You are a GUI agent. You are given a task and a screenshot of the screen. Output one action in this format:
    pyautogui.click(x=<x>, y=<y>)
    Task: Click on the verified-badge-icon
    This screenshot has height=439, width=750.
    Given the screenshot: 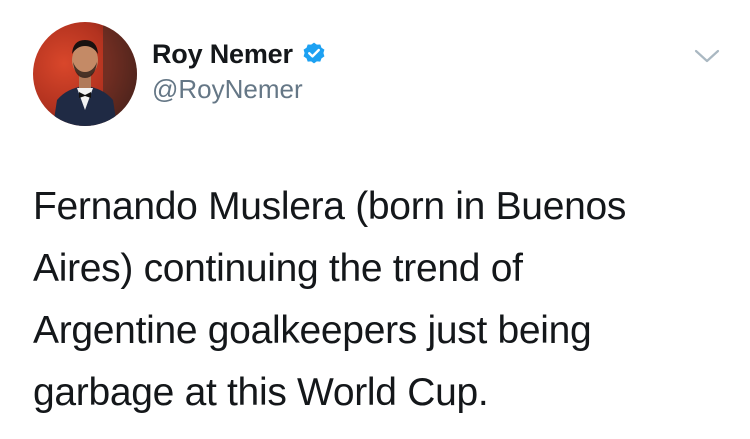 What is the action you would take?
    pyautogui.click(x=314, y=54)
    